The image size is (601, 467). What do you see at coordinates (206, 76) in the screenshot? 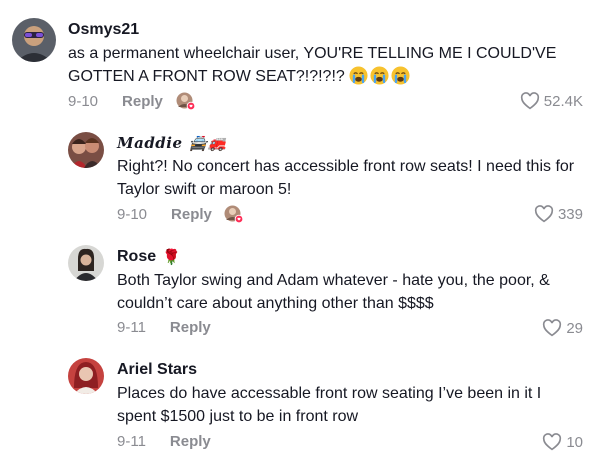
I see `comment-text-line-content: GOTTEN A FRONT ROW SEAT?!?!?!?` at bounding box center [206, 76].